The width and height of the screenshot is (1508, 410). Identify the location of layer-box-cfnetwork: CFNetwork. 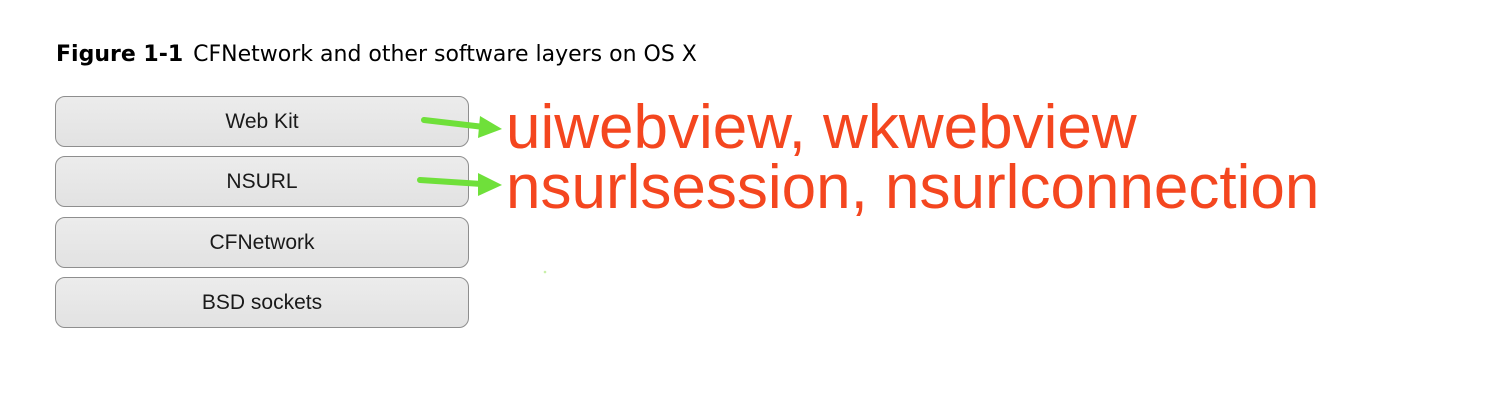
(262, 242).